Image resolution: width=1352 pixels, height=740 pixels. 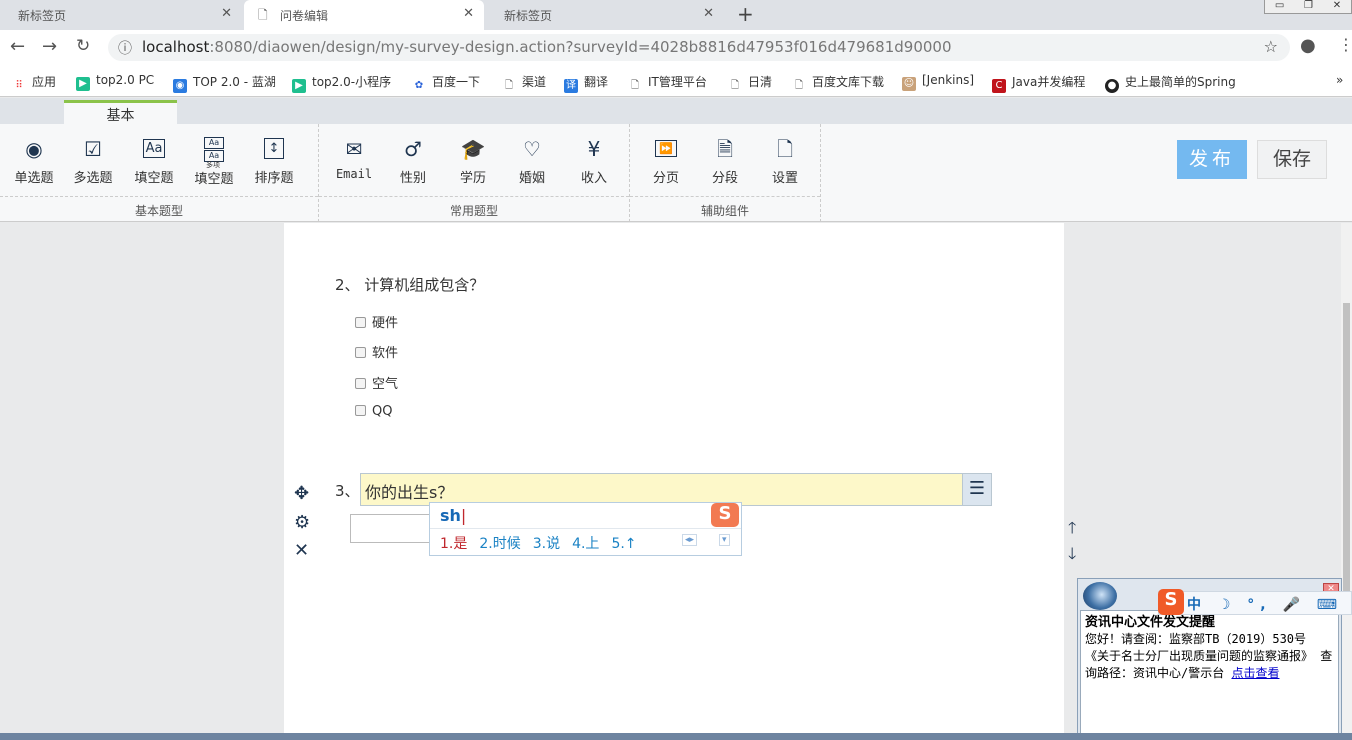 What do you see at coordinates (83, 46) in the screenshot?
I see `reload-icon: ↻` at bounding box center [83, 46].